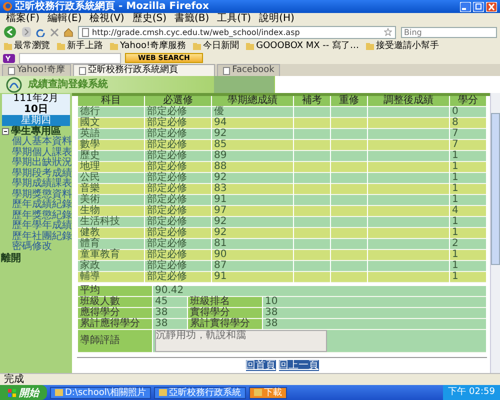  What do you see at coordinates (7, 6) in the screenshot?
I see `firefox-icon` at bounding box center [7, 6].